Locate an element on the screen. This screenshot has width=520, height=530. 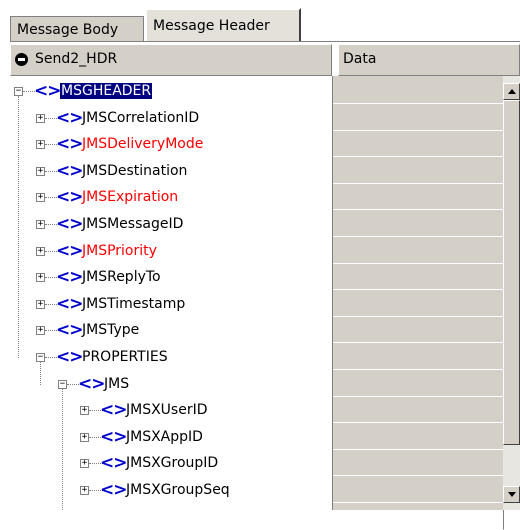
tree-node-label: JMSExpiration is located at coordinates (130, 197).